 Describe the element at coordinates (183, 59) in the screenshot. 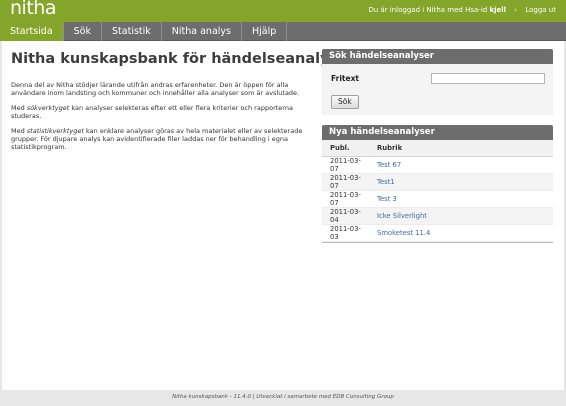

I see `page-title: Nitha kunskapsbank för händelseanalyser` at that location.